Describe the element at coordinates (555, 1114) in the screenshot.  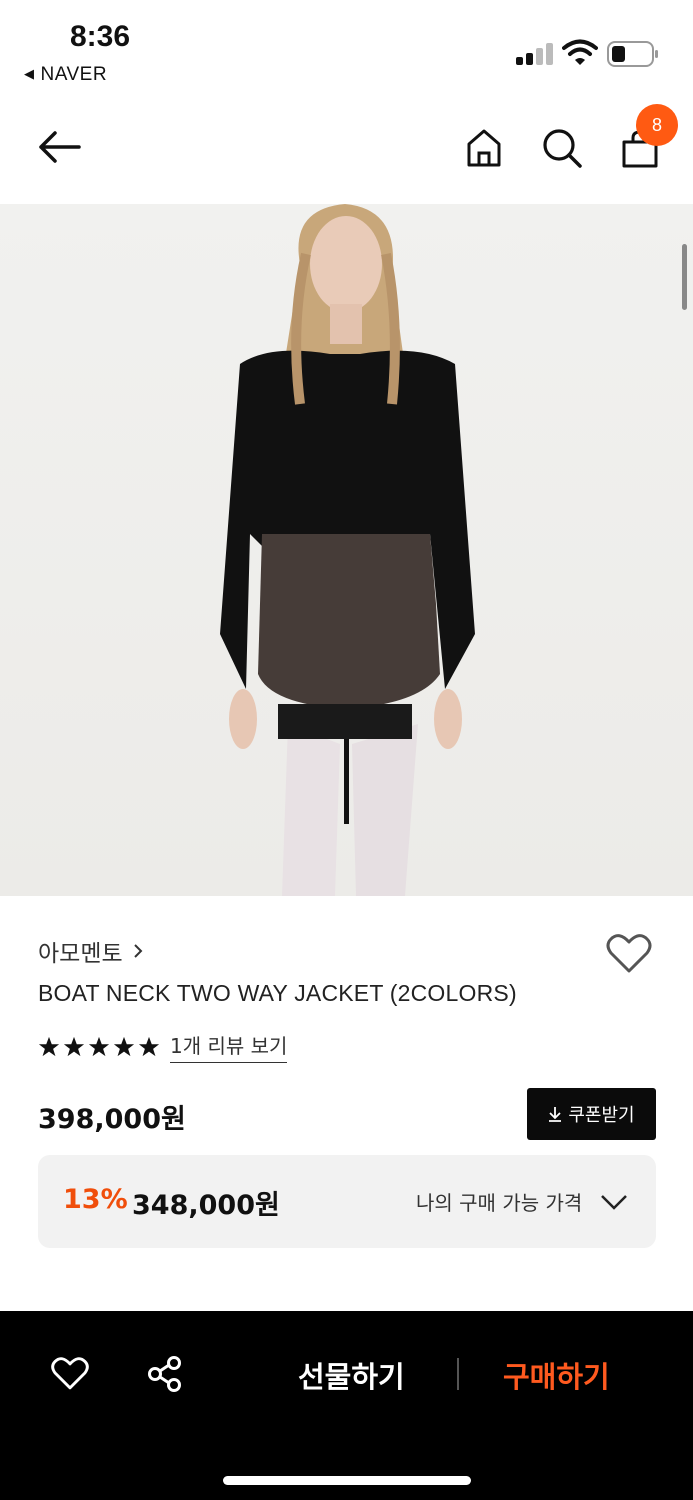
I see `download-icon` at that location.